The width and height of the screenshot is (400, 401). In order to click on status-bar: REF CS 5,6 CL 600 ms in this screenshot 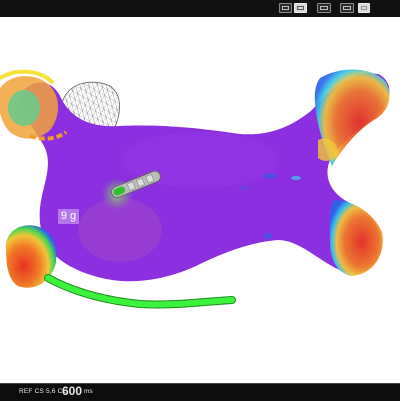, I will do `click(200, 392)`.